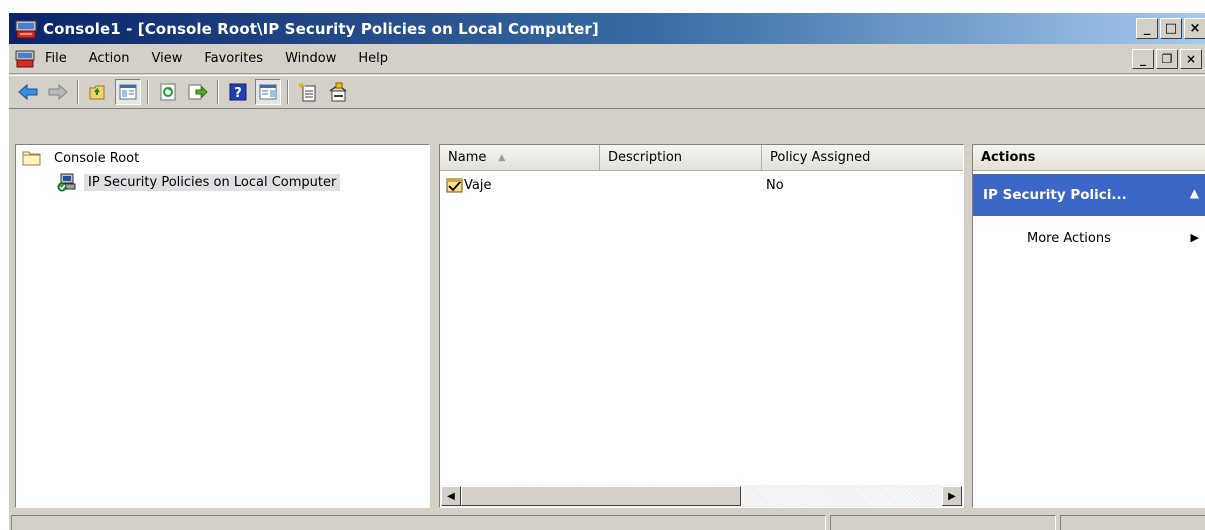 Image resolution: width=1205 pixels, height=530 pixels. What do you see at coordinates (1147, 28) in the screenshot?
I see `minimize-button: _` at bounding box center [1147, 28].